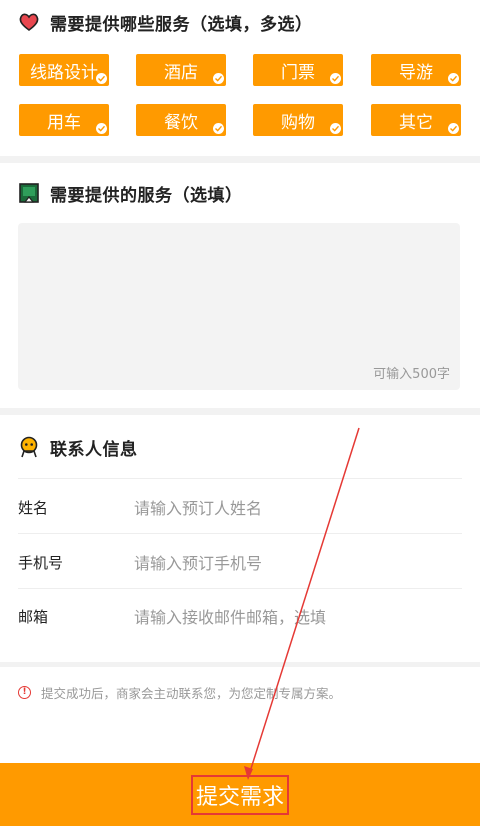  Describe the element at coordinates (165, 22) in the screenshot. I see `services-title: 需要提供哪些服务（选填，多选）` at that location.